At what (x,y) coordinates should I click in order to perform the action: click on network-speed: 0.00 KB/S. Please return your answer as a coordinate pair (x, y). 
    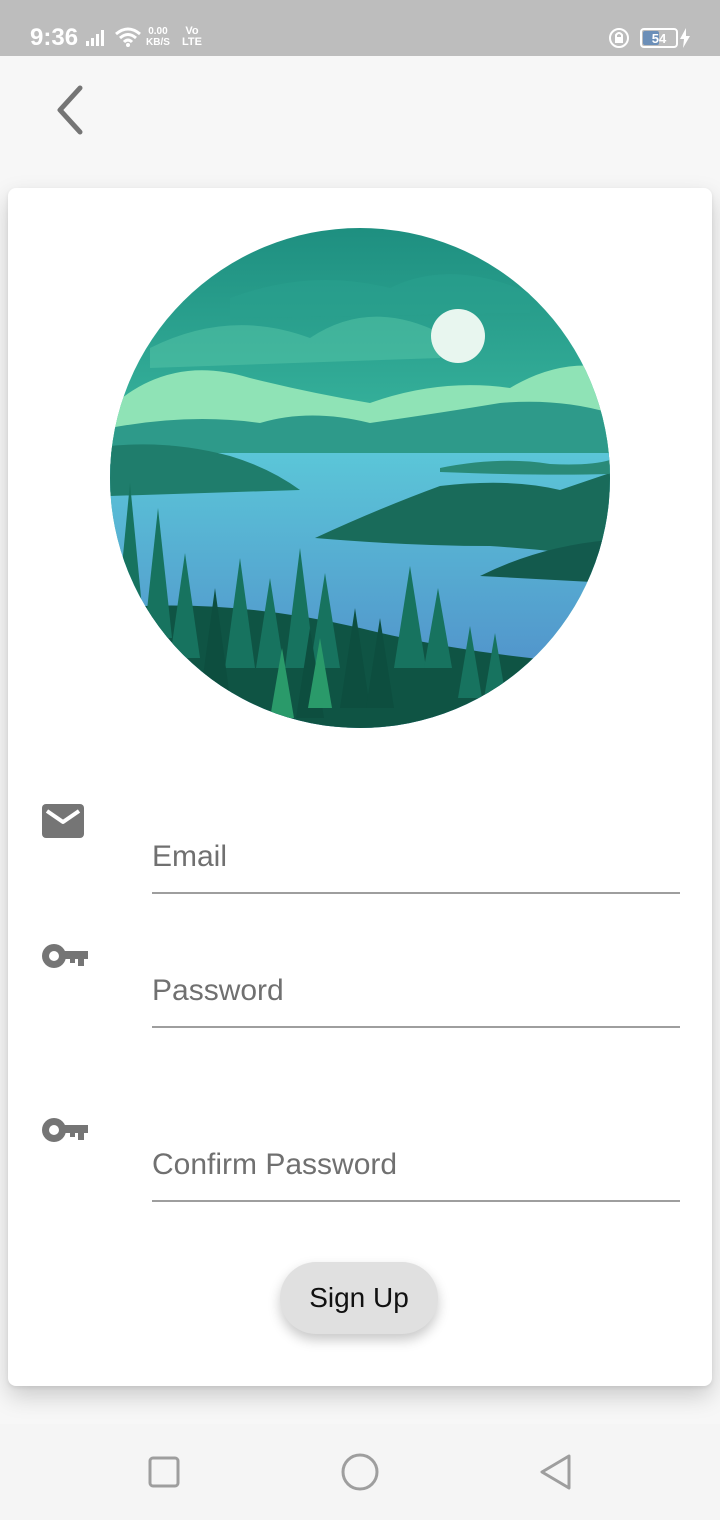
    Looking at the image, I should click on (158, 37).